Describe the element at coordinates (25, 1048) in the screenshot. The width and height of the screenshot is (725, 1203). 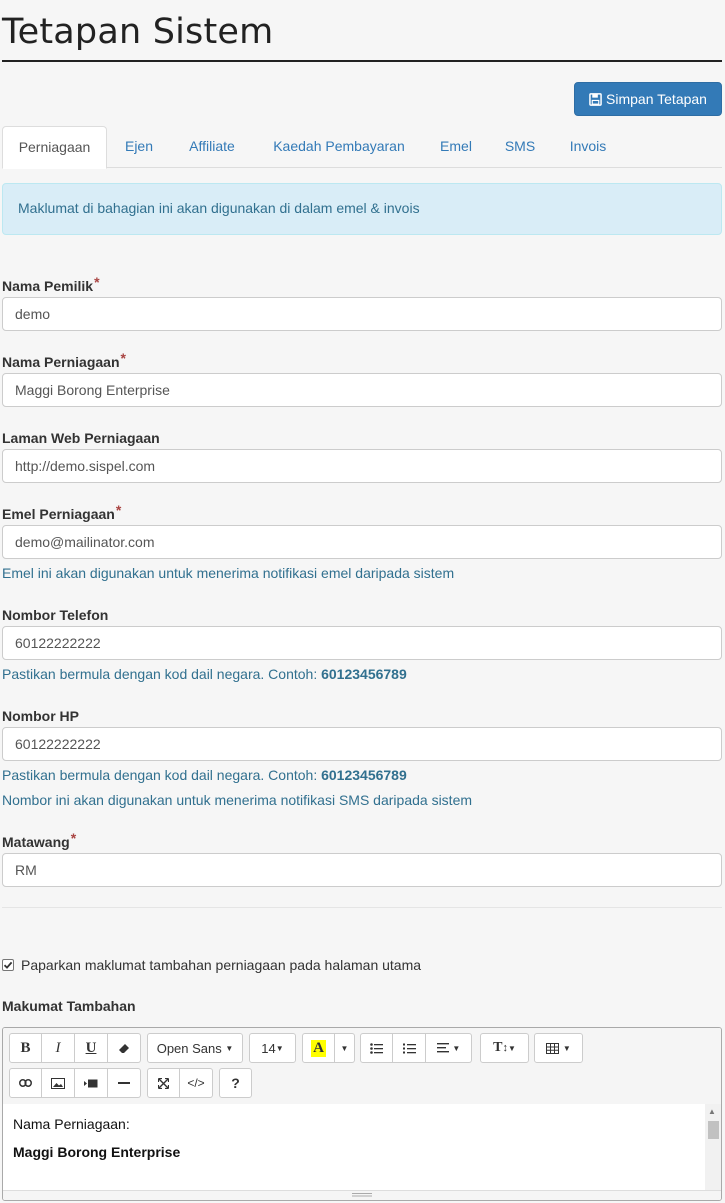
I see `bold-button: B` at that location.